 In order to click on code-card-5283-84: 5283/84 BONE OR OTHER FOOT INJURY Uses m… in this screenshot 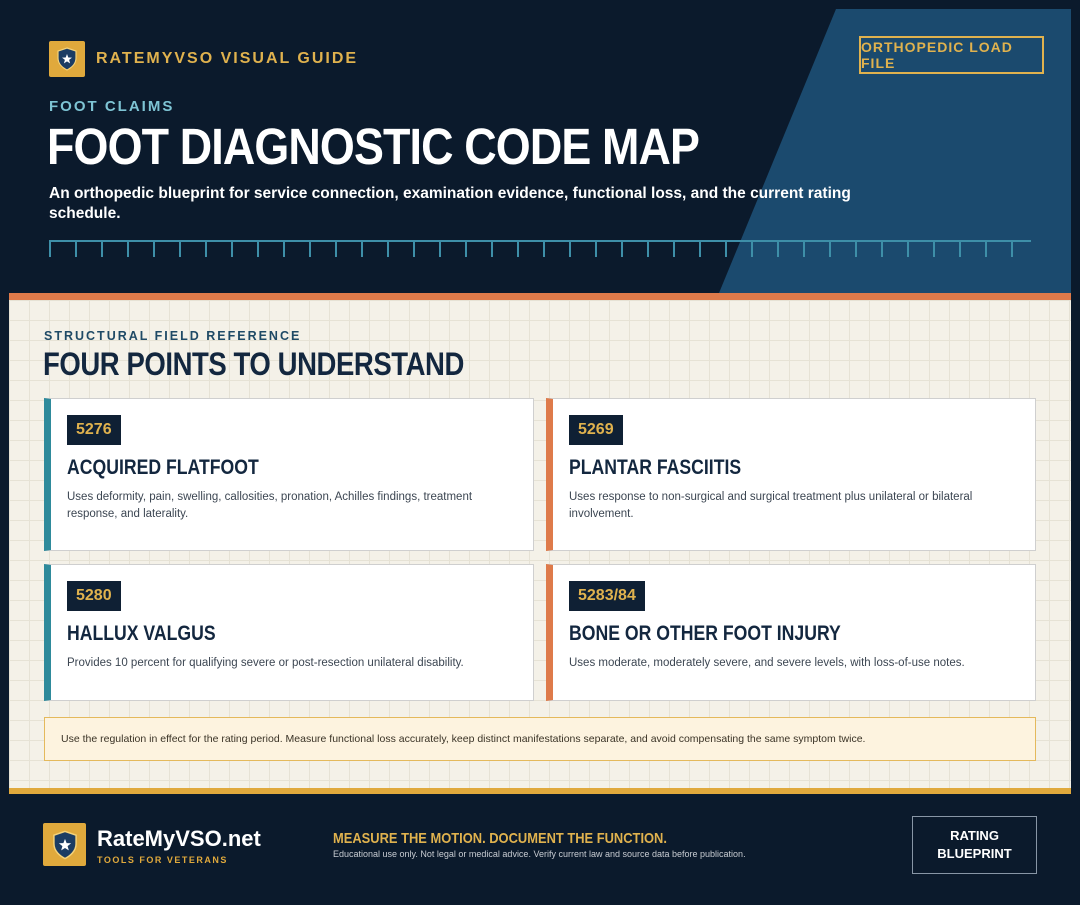, I will do `click(791, 632)`.